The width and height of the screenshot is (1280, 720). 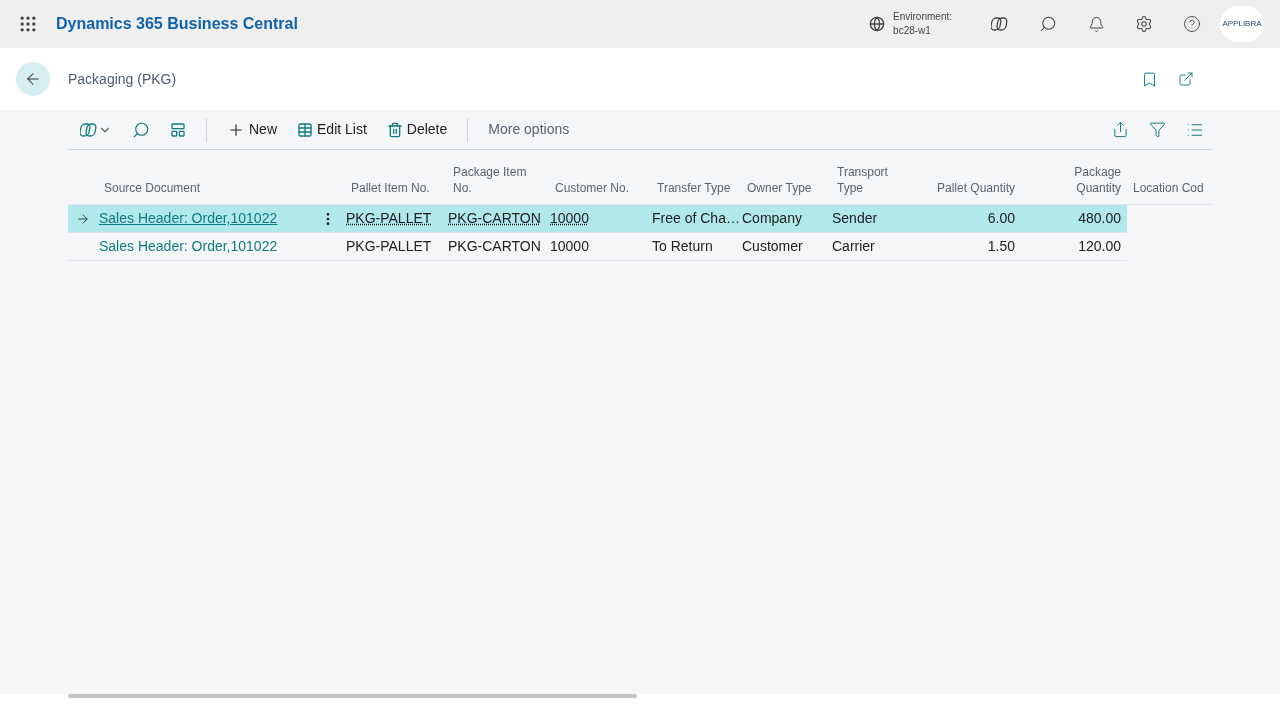 What do you see at coordinates (1099, 246) in the screenshot?
I see `table-cell-text: 120.00` at bounding box center [1099, 246].